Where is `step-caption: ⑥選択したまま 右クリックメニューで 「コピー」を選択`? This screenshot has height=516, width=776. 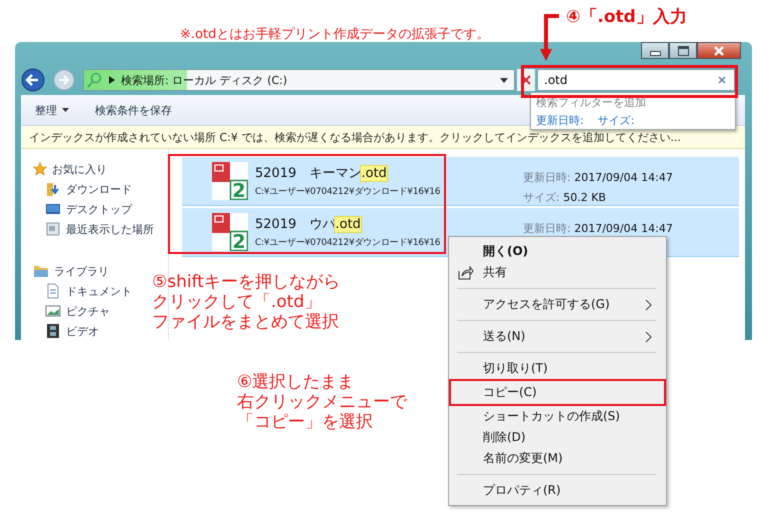
step-caption: ⑥選択したまま 右クリックメニューで 「コピー」を選択 is located at coordinates (322, 402).